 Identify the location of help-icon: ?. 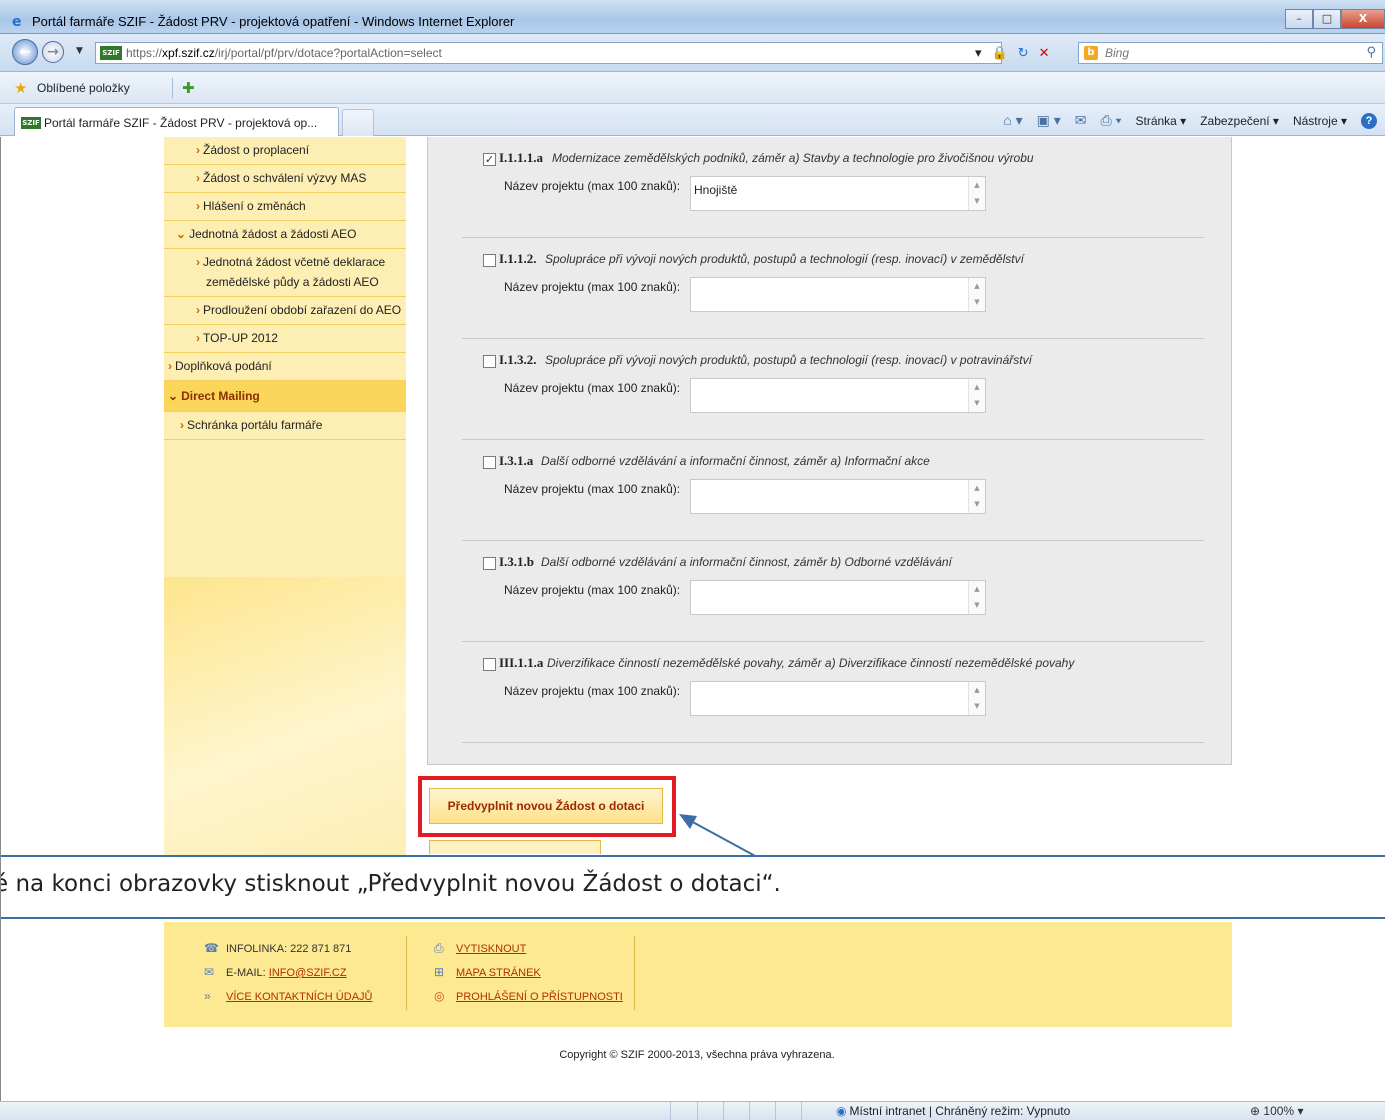
(1369, 120).